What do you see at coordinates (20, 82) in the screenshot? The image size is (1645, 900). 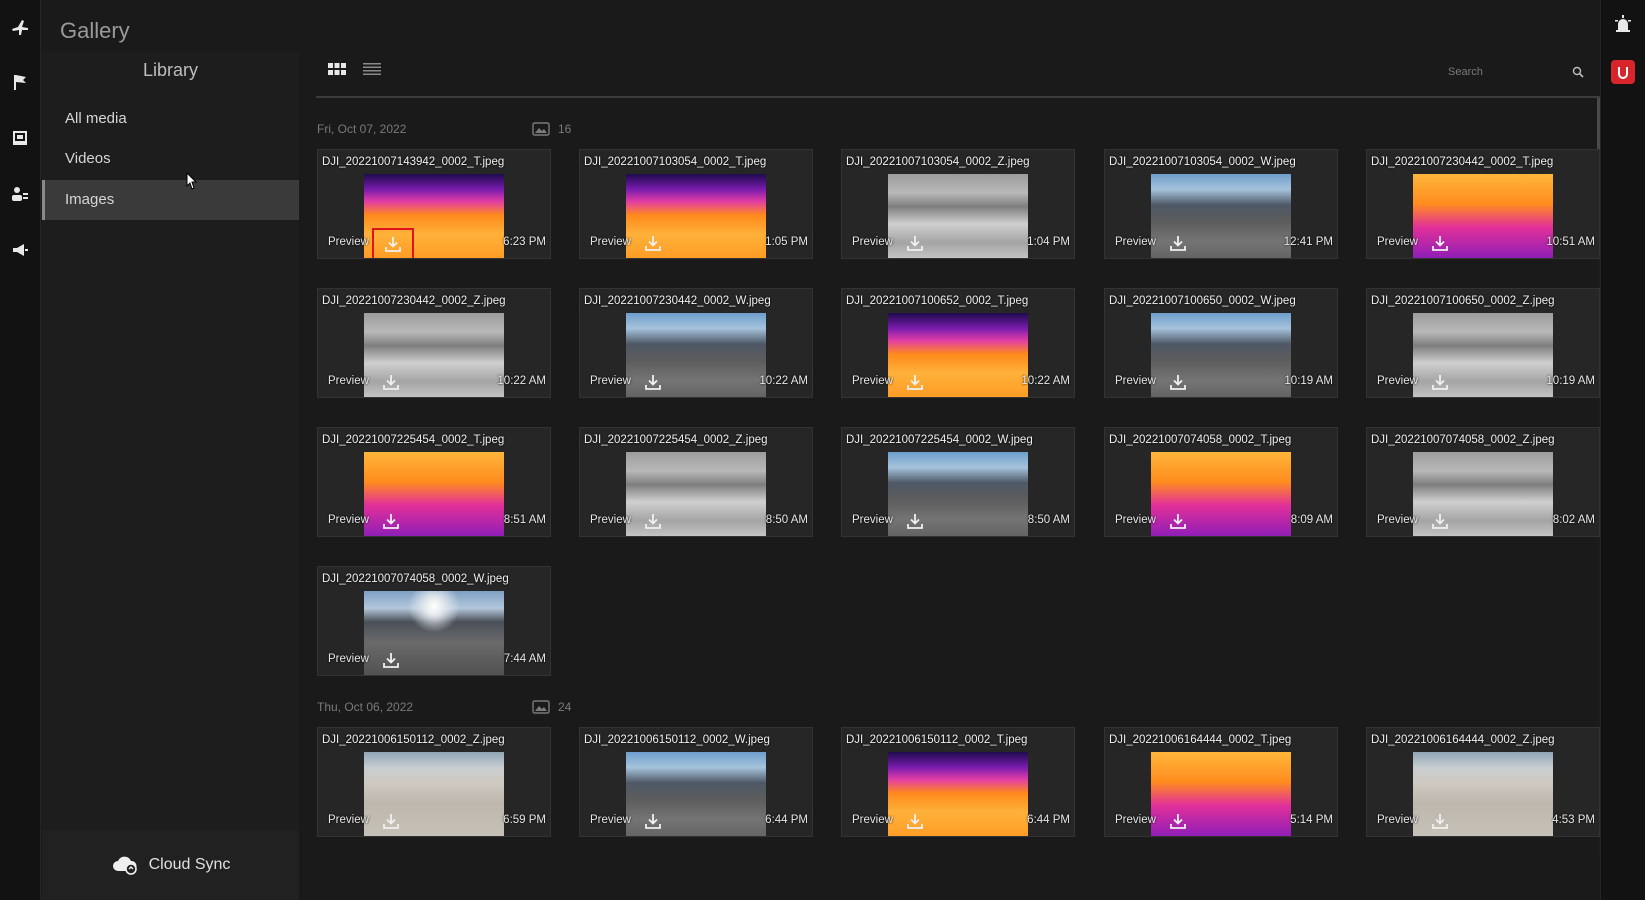 I see `flag-icon` at bounding box center [20, 82].